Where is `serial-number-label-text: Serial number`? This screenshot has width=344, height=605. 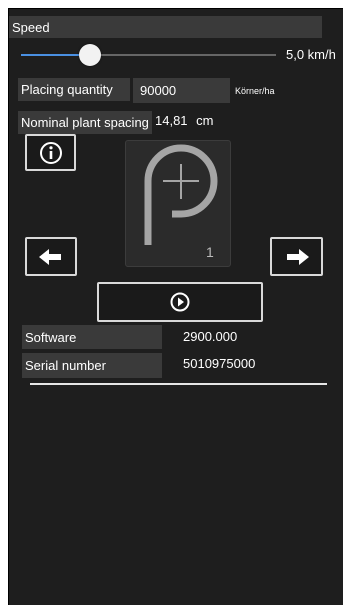 serial-number-label-text: Serial number is located at coordinates (65, 365).